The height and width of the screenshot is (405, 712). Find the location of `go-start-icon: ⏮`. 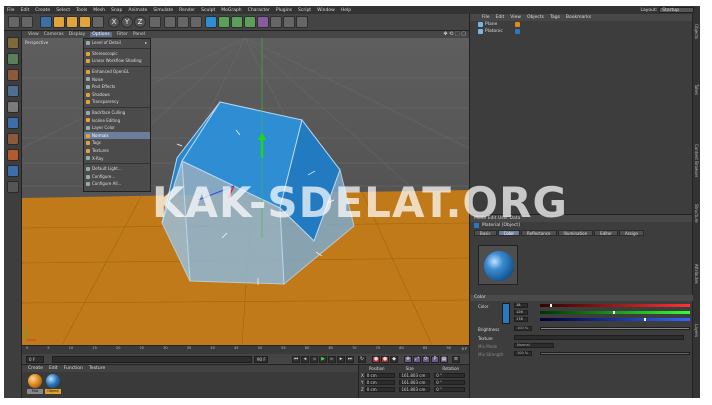

go-start-icon: ⏮ is located at coordinates (296, 359).